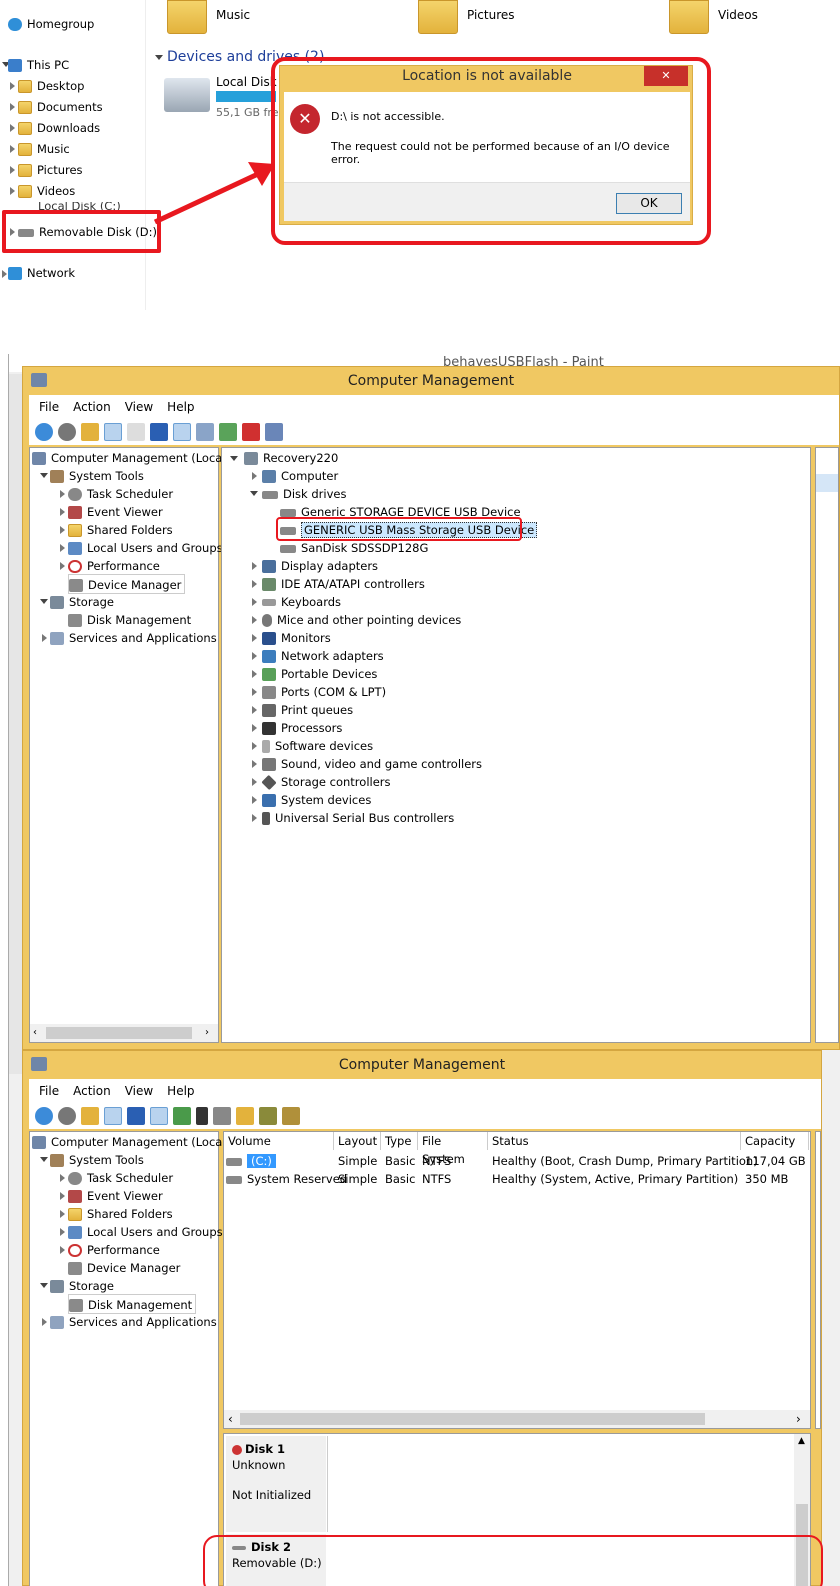 The width and height of the screenshot is (840, 1586). Describe the element at coordinates (559, 1484) in the screenshot. I see `disk1-unallocated` at that location.